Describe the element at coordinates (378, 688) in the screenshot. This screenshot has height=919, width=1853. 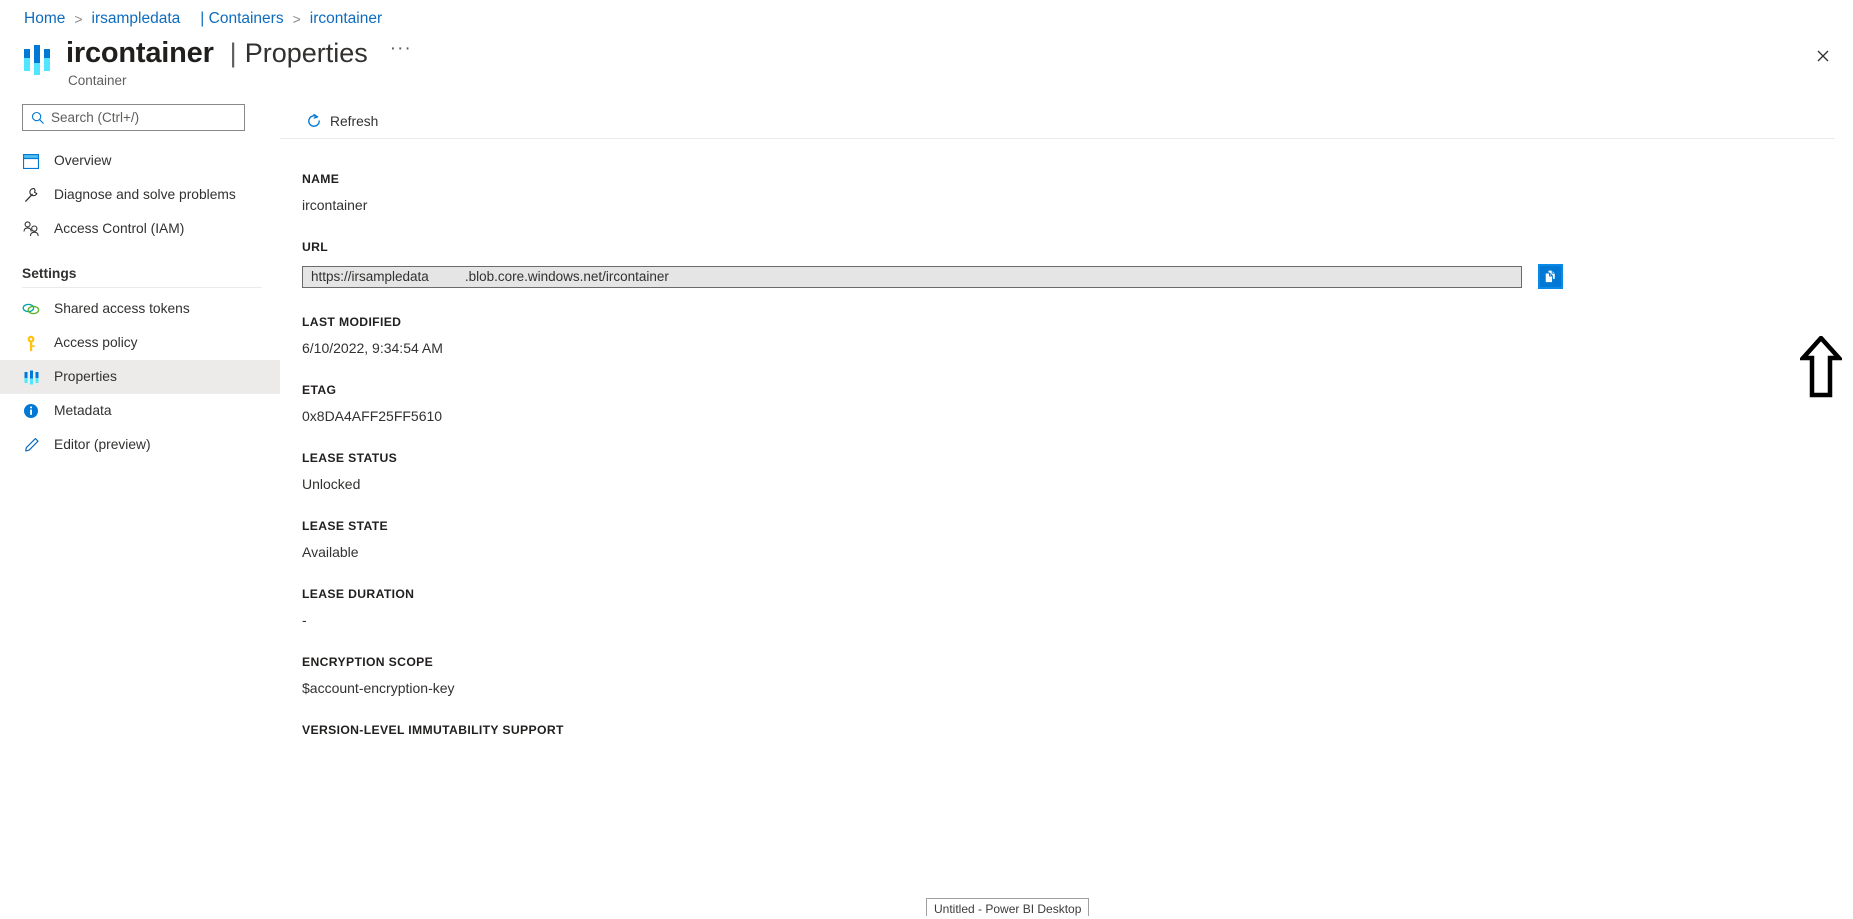
I see `property-value: $account-encryption-key` at that location.